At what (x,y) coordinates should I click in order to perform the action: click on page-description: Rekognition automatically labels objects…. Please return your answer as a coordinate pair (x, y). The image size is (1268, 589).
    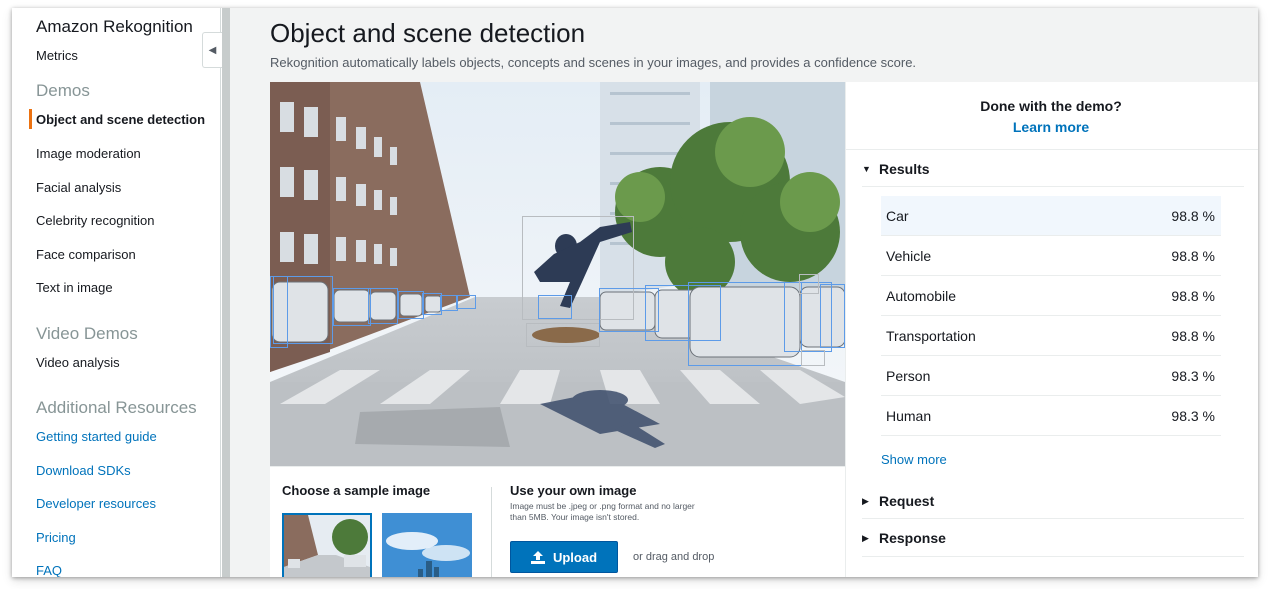
    Looking at the image, I should click on (593, 62).